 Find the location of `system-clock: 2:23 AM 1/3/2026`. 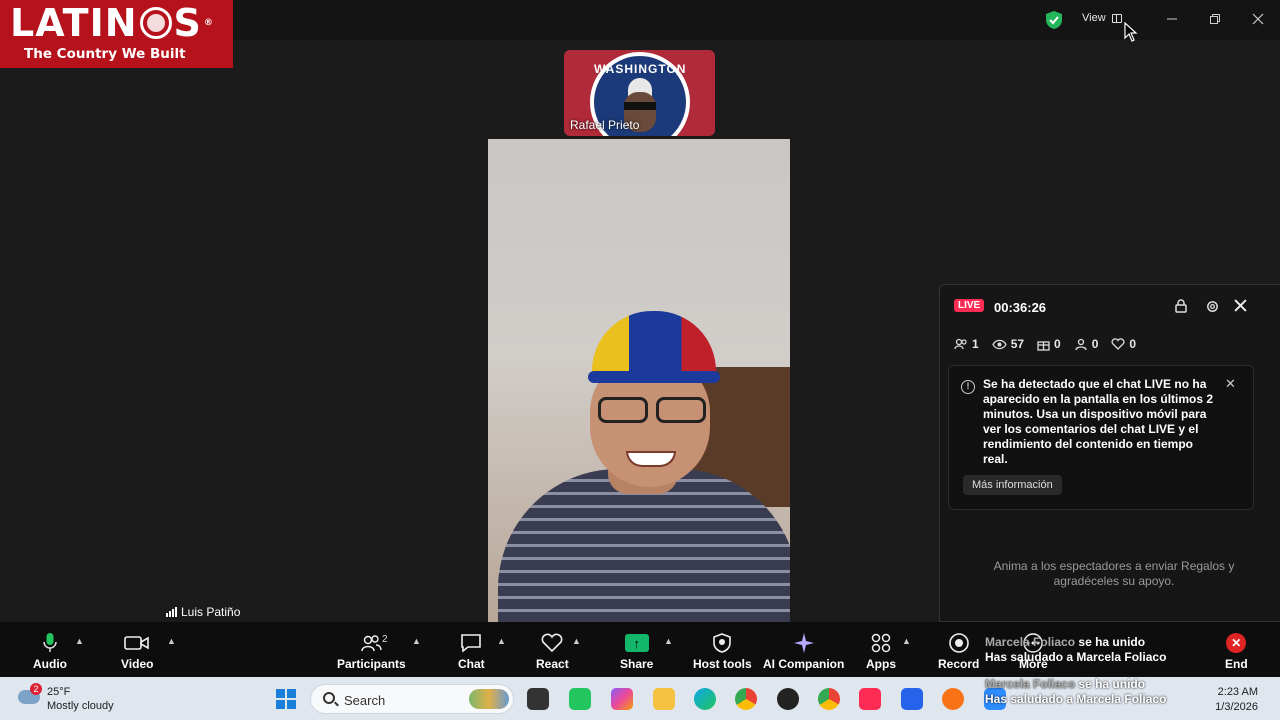

system-clock: 2:23 AM 1/3/2026 is located at coordinates (1229, 700).